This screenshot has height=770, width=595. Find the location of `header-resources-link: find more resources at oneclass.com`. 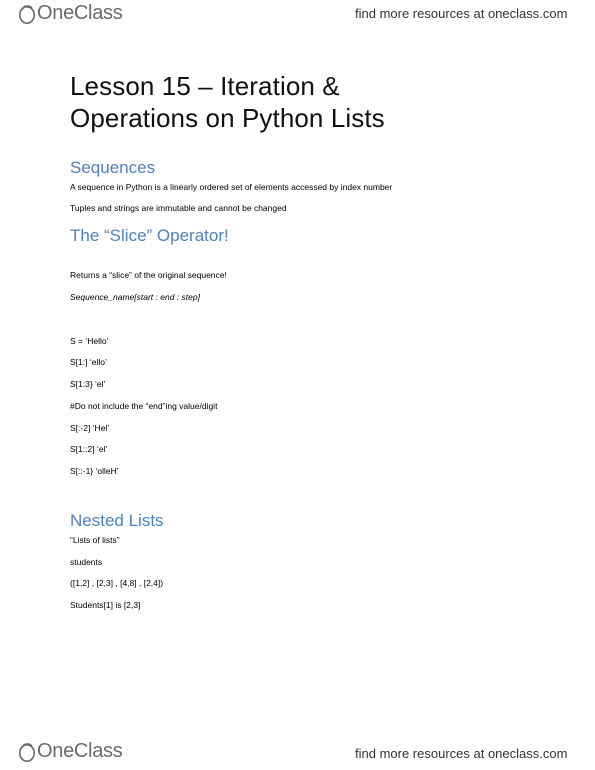

header-resources-link: find more resources at oneclass.com is located at coordinates (461, 13).